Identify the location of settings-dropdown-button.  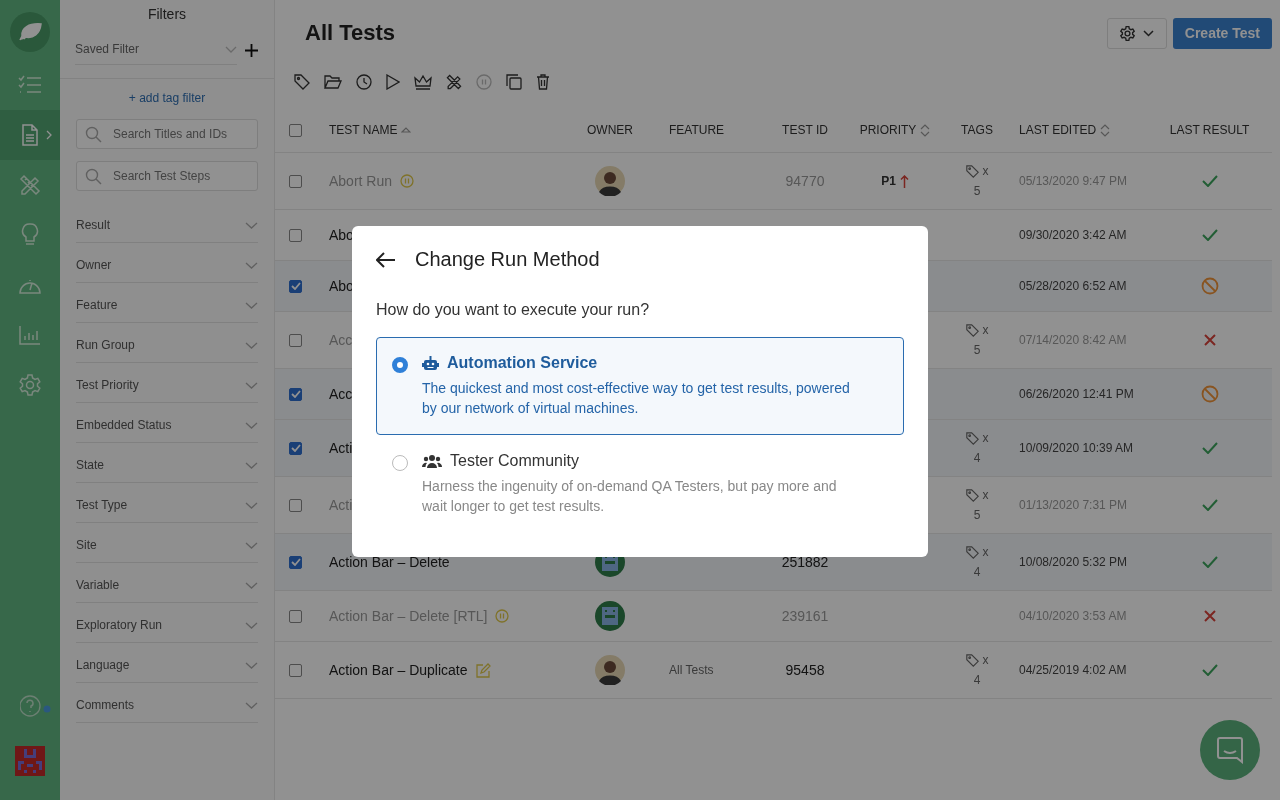
(1136, 33).